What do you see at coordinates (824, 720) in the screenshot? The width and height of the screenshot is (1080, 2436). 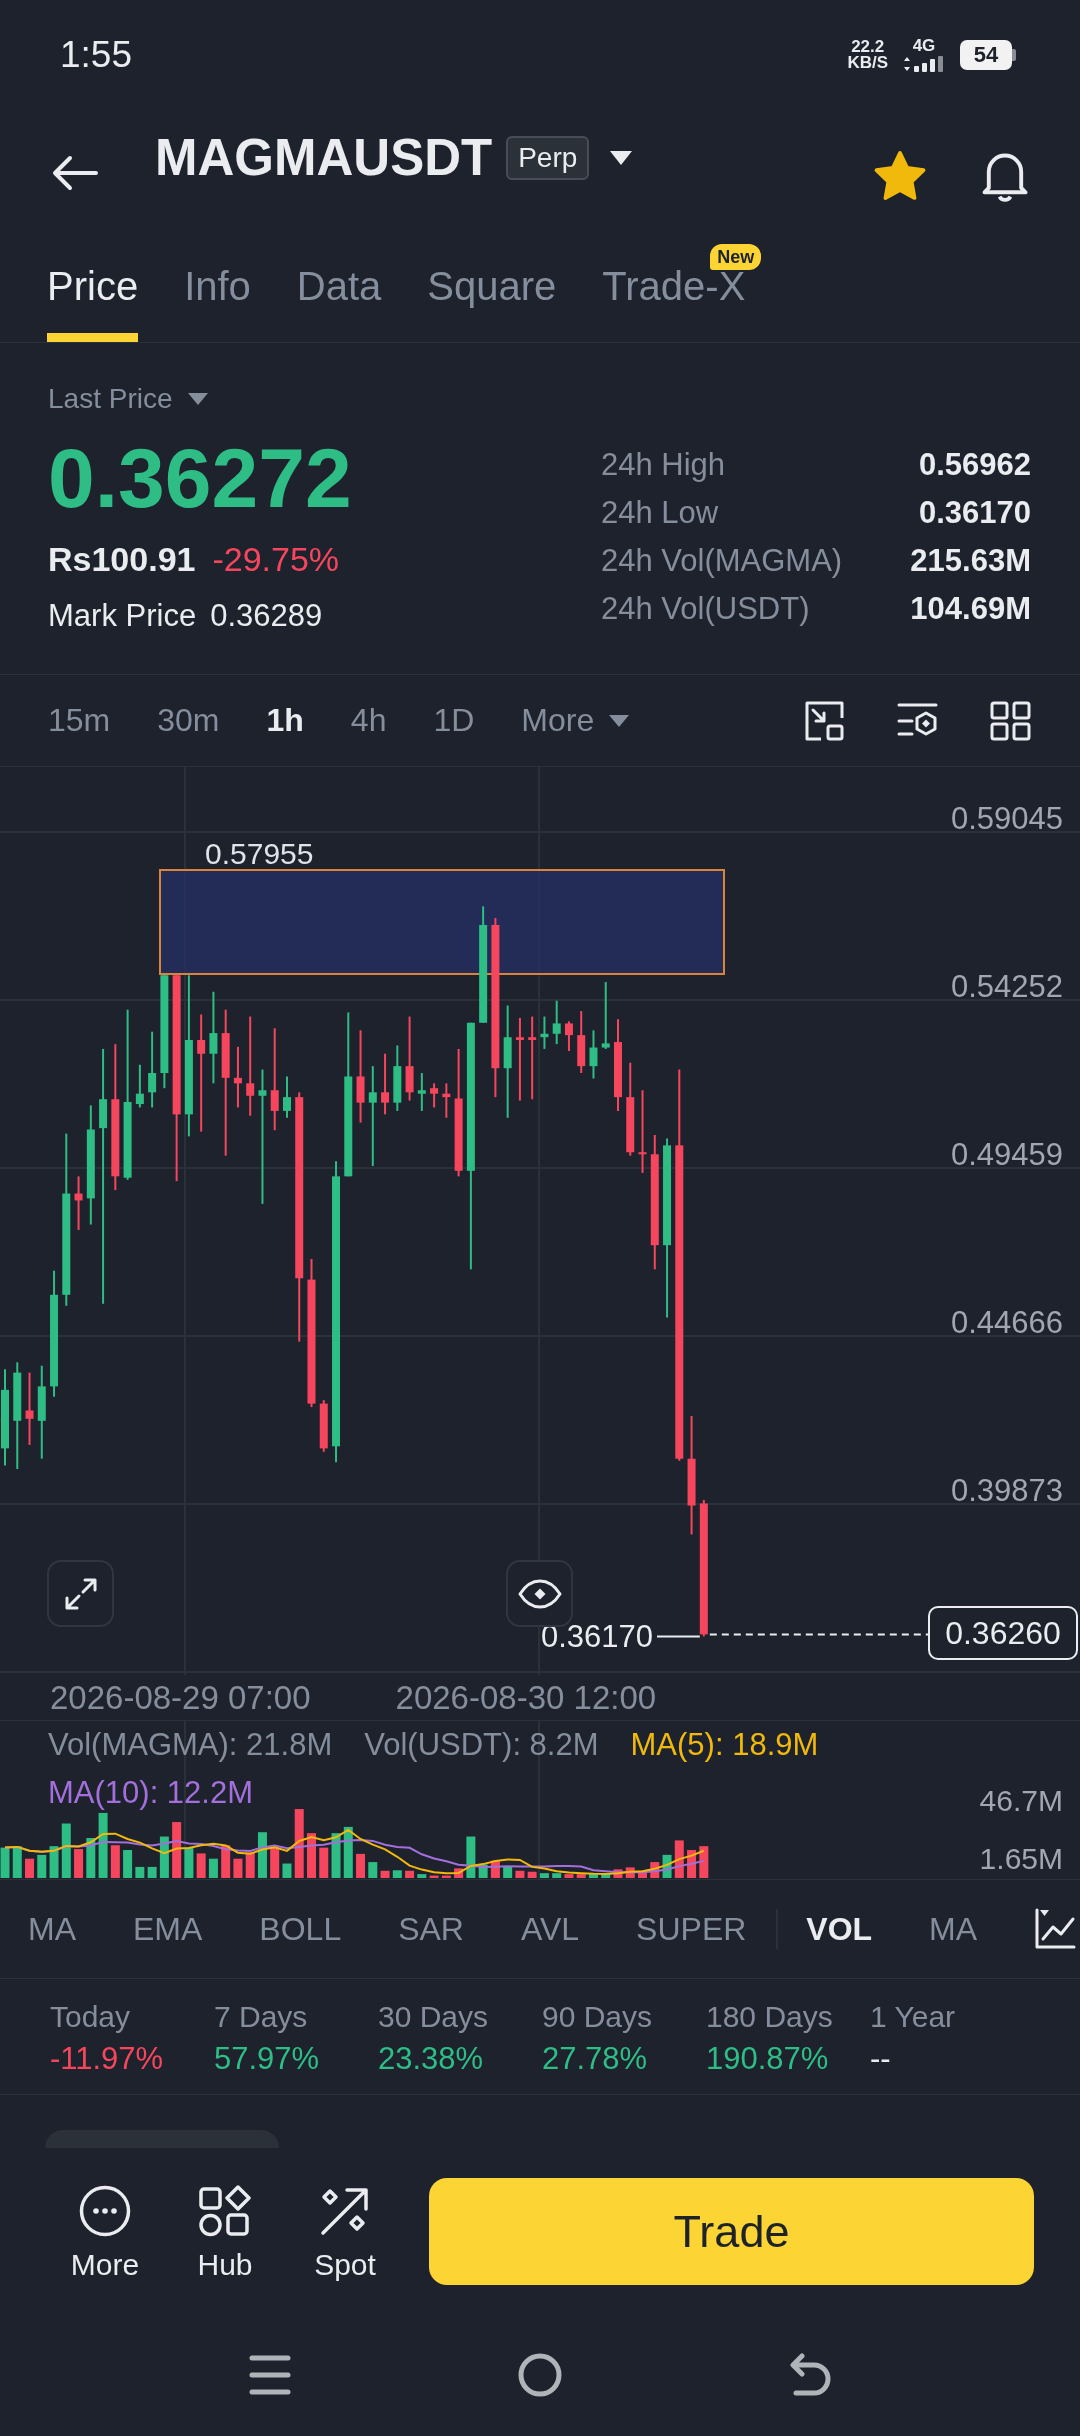 I see `window-arrow-icon` at bounding box center [824, 720].